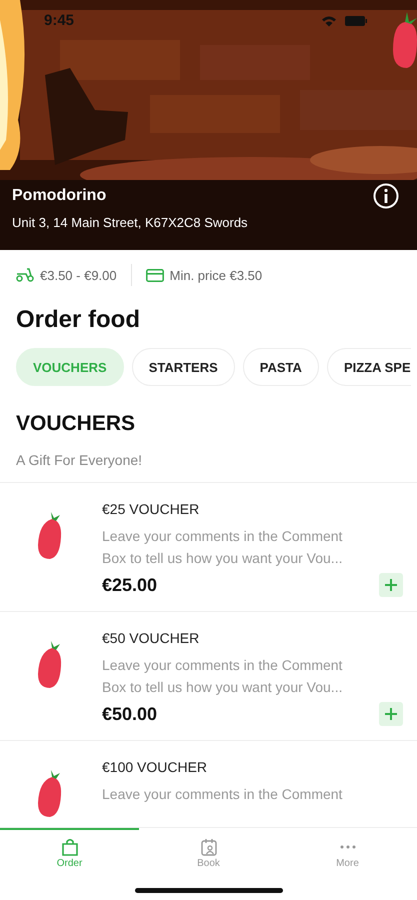 Image resolution: width=417 pixels, height=900 pixels. Describe the element at coordinates (386, 196) in the screenshot. I see `info-icon` at that location.